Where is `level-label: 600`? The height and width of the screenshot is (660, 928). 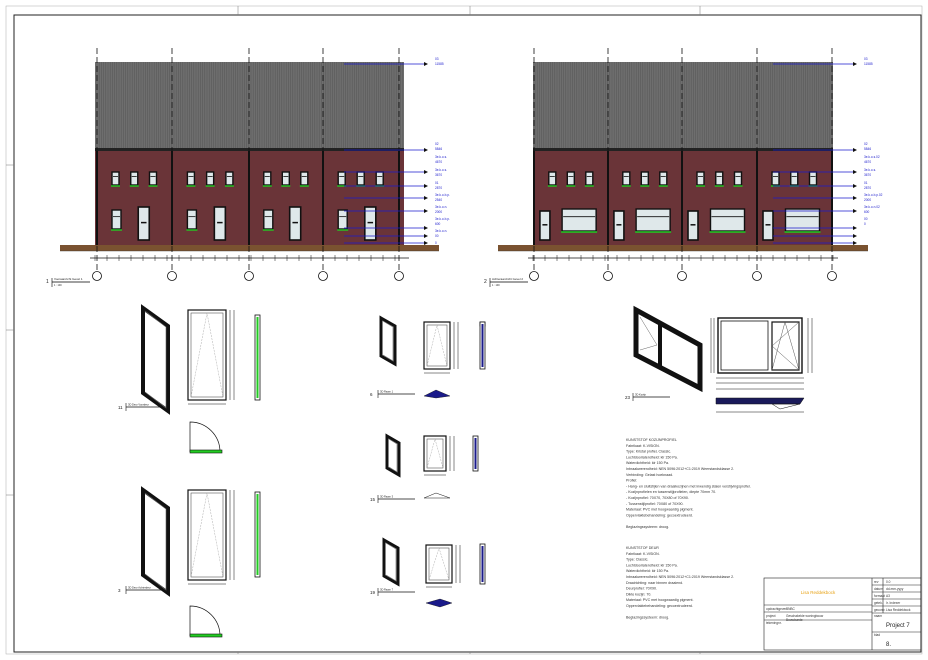
level-label: 600 is located at coordinates (438, 224).